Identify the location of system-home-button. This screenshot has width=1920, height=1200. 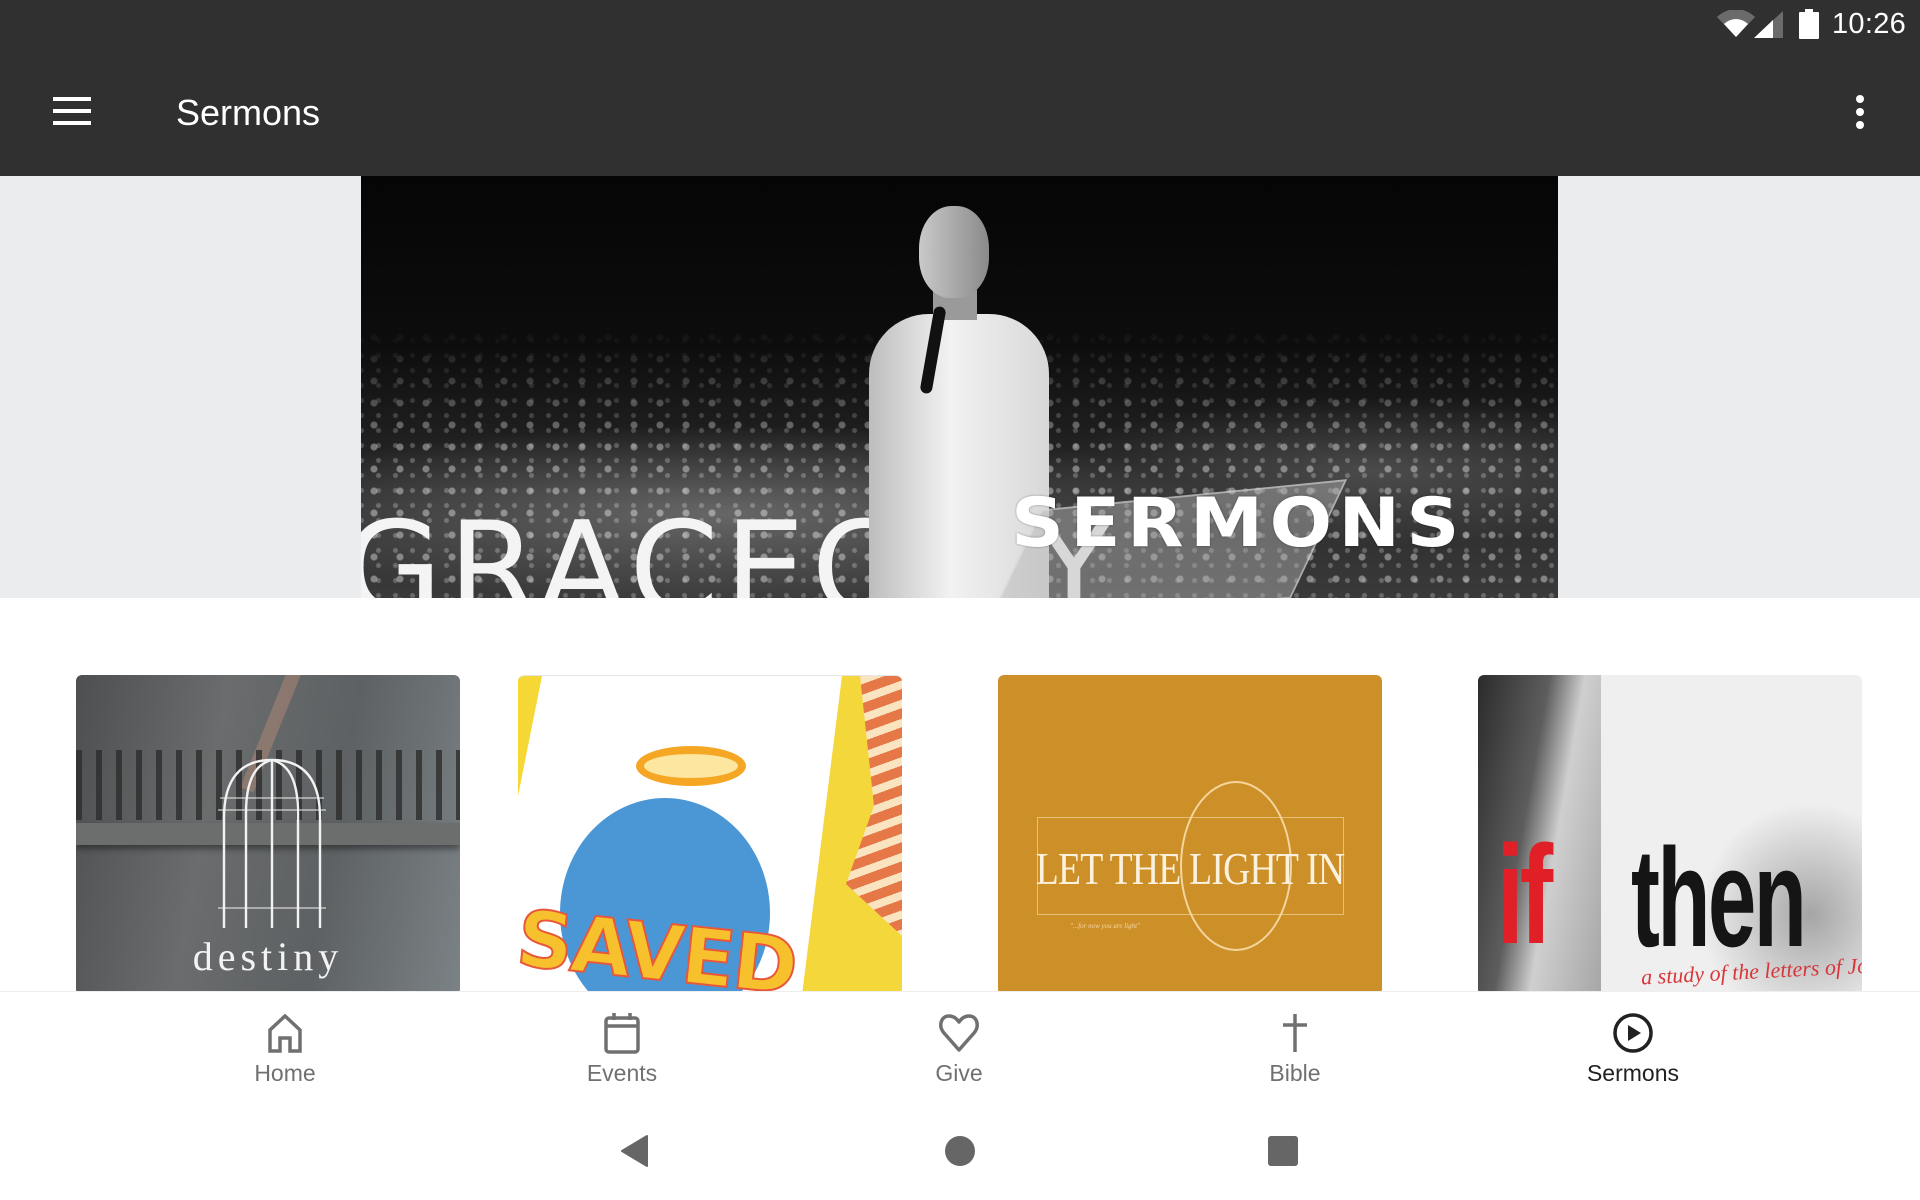
(960, 1151).